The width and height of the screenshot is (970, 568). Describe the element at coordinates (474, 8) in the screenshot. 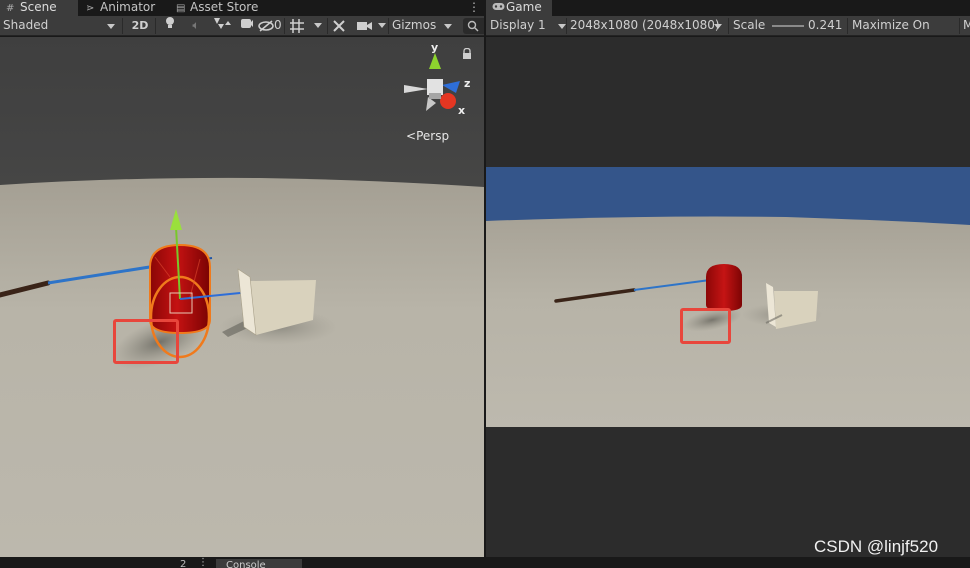

I see `scene-menu-icon: ⋮` at that location.